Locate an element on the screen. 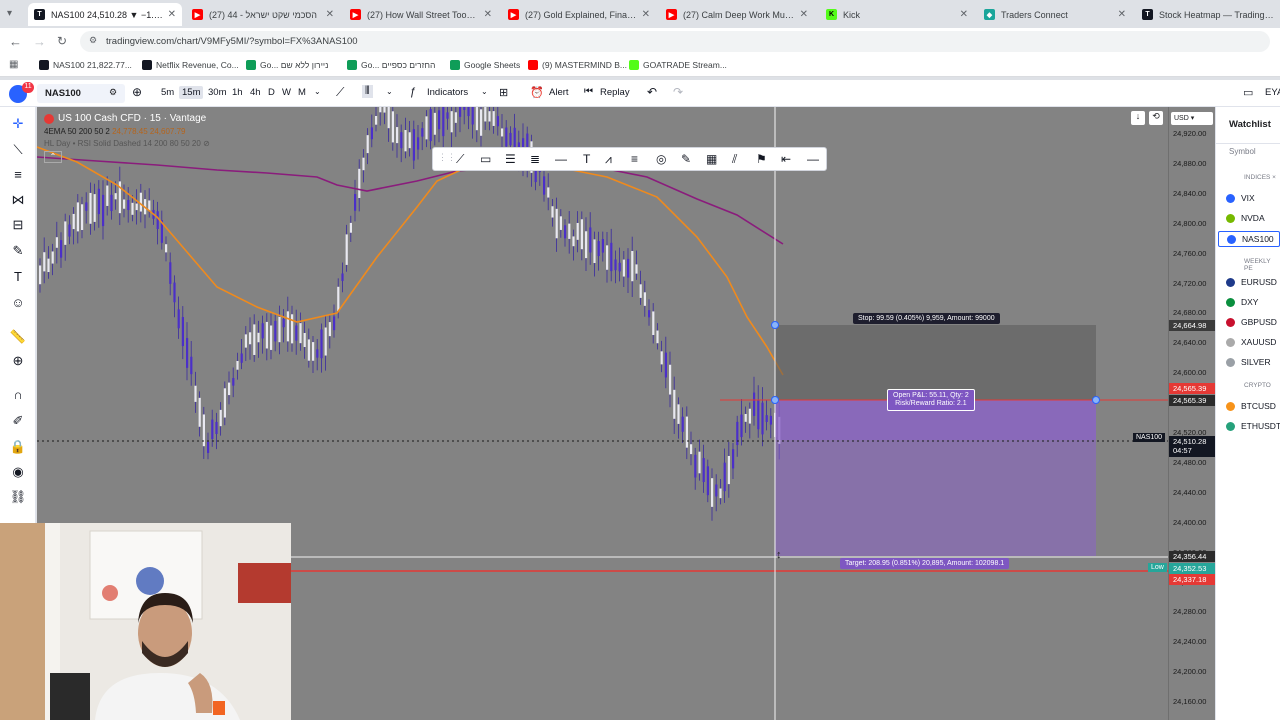 The height and width of the screenshot is (720, 1280). fullscreen-icon: ▭ is located at coordinates (1248, 92).